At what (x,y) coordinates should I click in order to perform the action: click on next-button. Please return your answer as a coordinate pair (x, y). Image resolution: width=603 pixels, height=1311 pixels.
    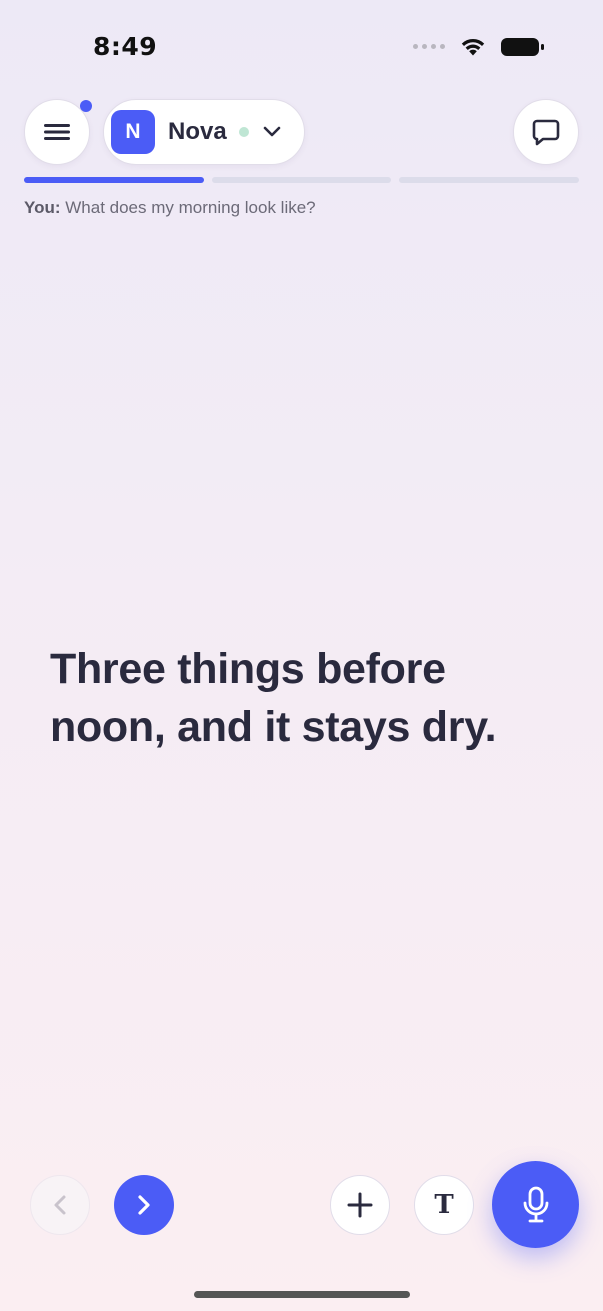
    Looking at the image, I should click on (144, 1205).